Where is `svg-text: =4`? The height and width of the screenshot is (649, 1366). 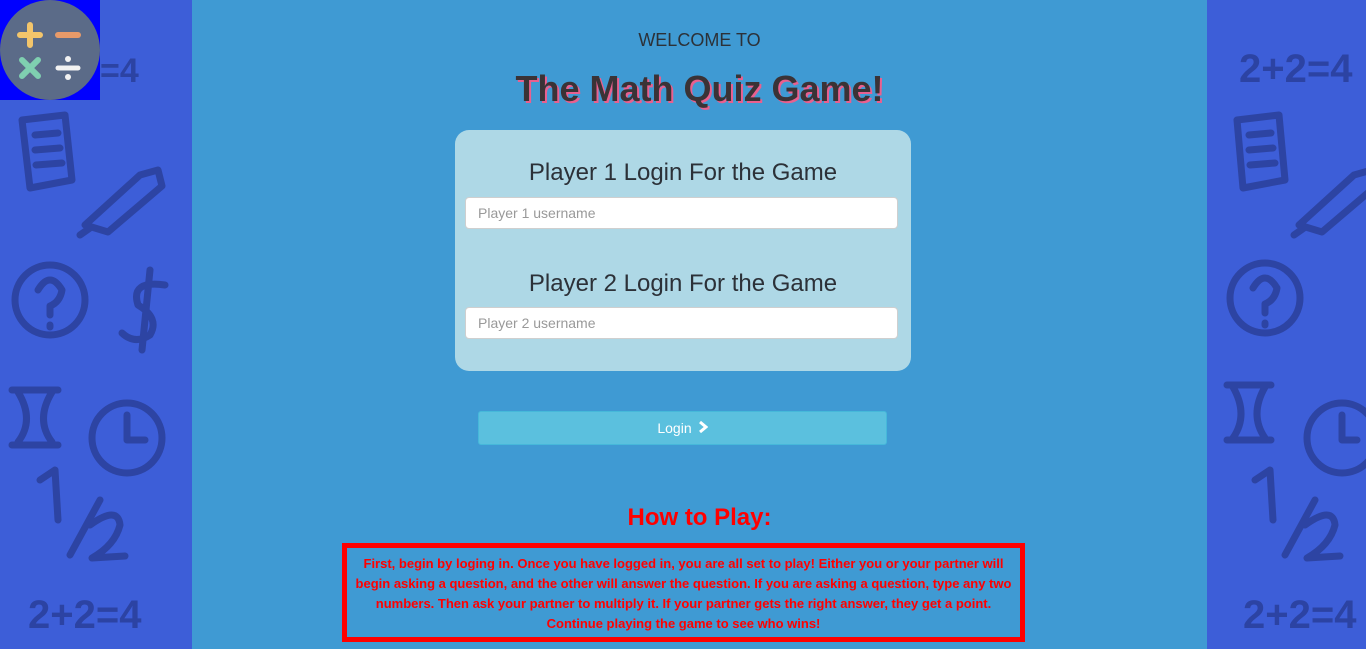
svg-text: =4 is located at coordinates (119, 71).